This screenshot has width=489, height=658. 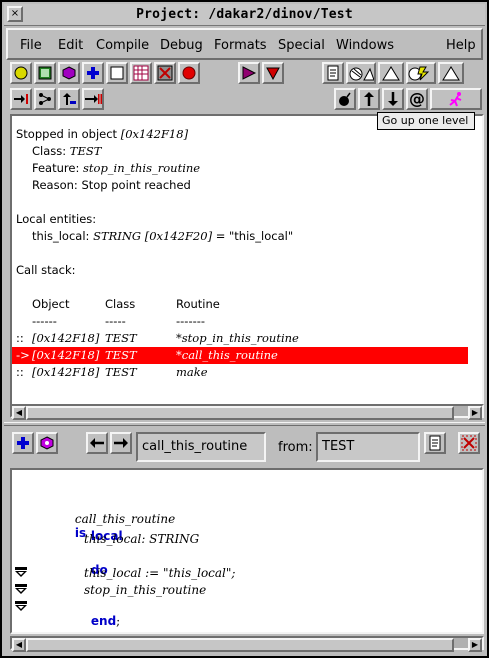 I want to click on format-routine-button, so click(x=435, y=443).